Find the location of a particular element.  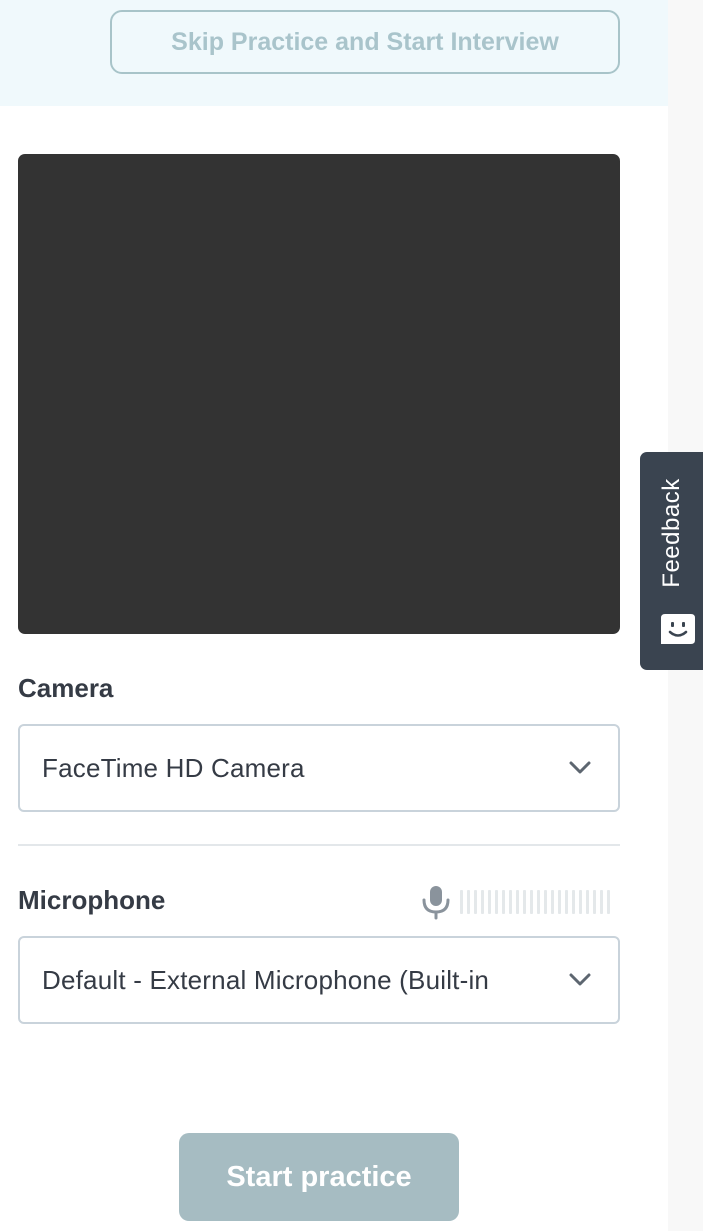

feedback-tab-label: Feedback is located at coordinates (671, 533).